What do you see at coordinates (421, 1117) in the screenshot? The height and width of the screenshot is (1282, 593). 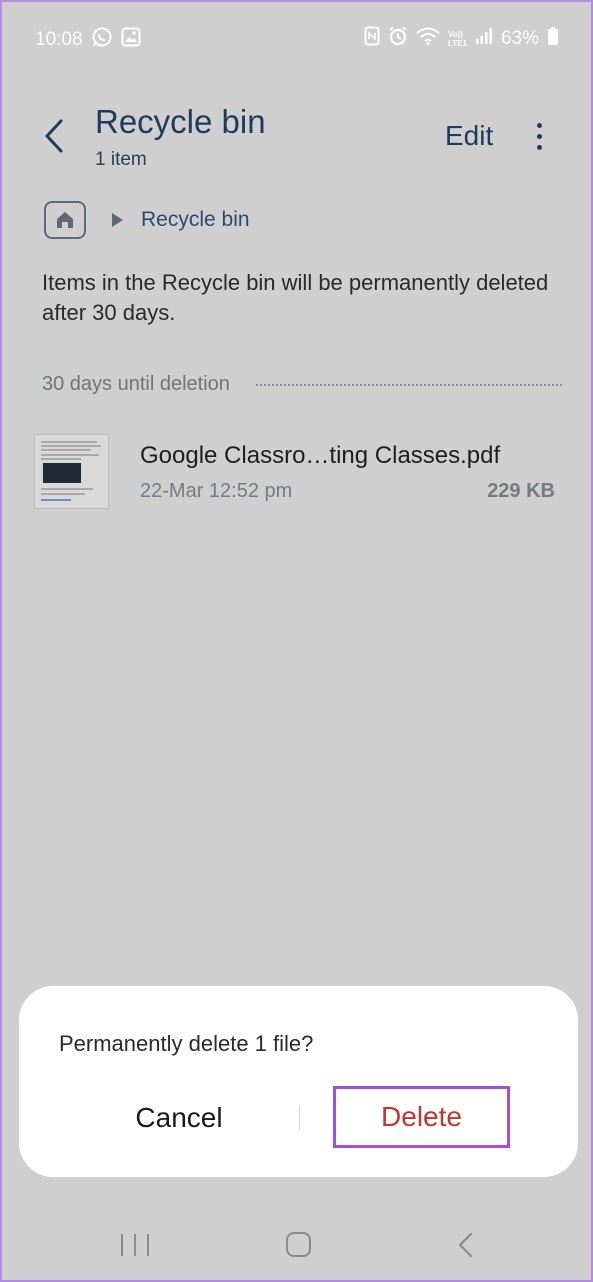 I see `delete-button: Delete` at bounding box center [421, 1117].